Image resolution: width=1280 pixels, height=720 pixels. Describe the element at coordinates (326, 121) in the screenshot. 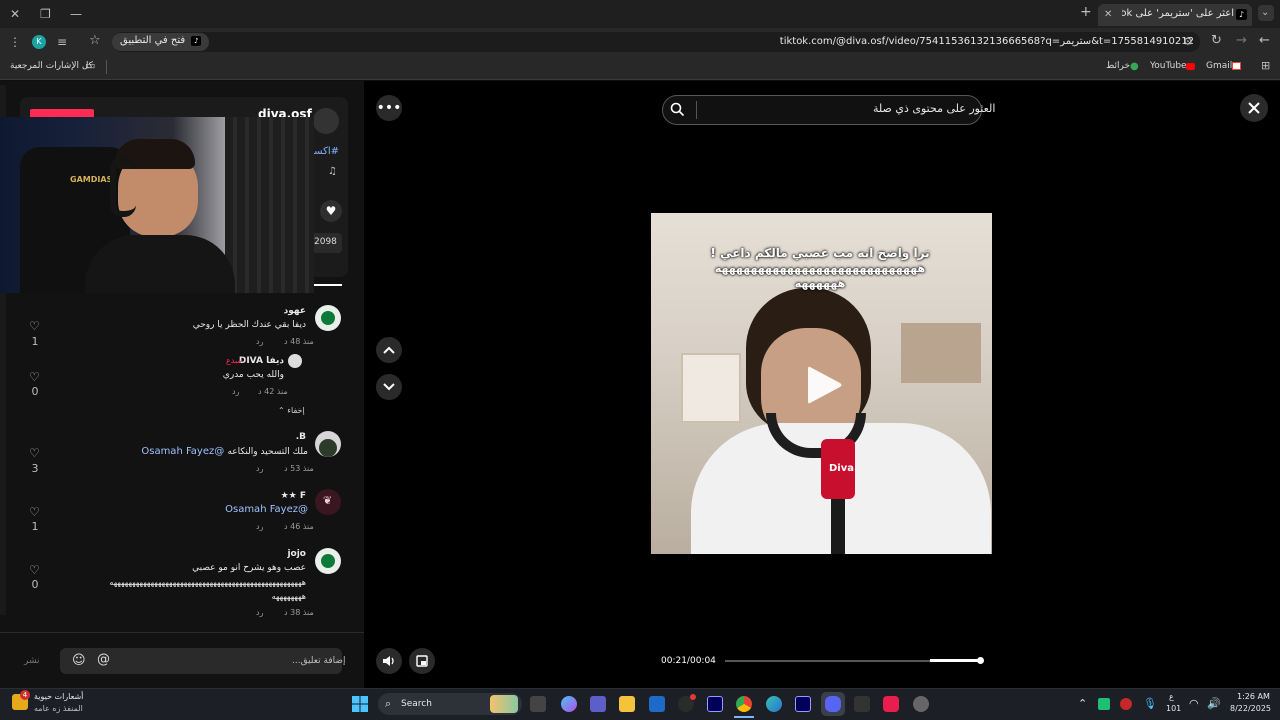

I see `author-avatar` at that location.